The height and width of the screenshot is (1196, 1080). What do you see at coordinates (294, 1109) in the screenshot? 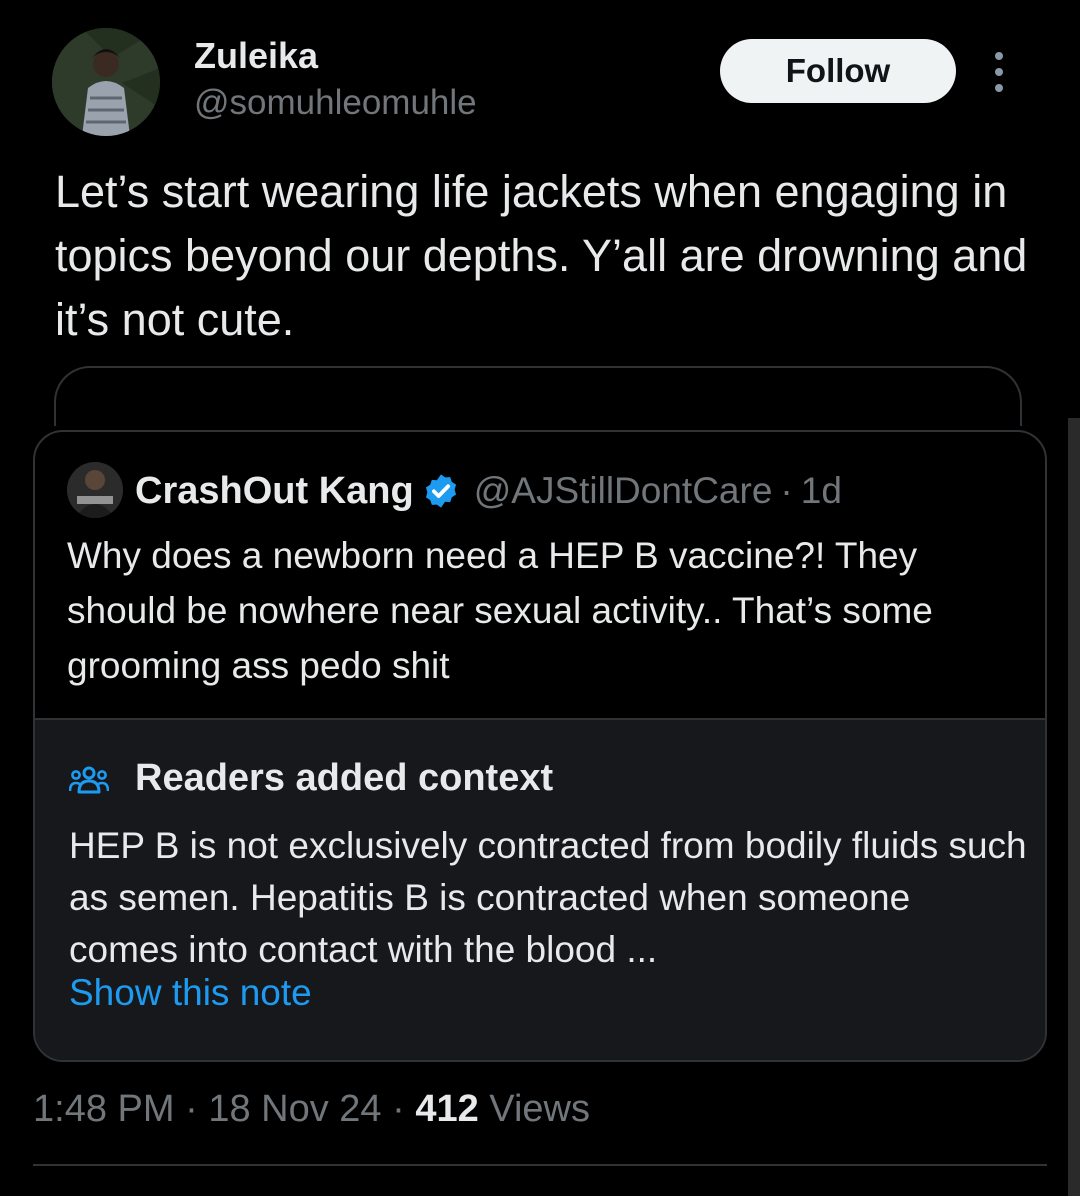
I see `tweet-date: 18 Nov 24` at bounding box center [294, 1109].